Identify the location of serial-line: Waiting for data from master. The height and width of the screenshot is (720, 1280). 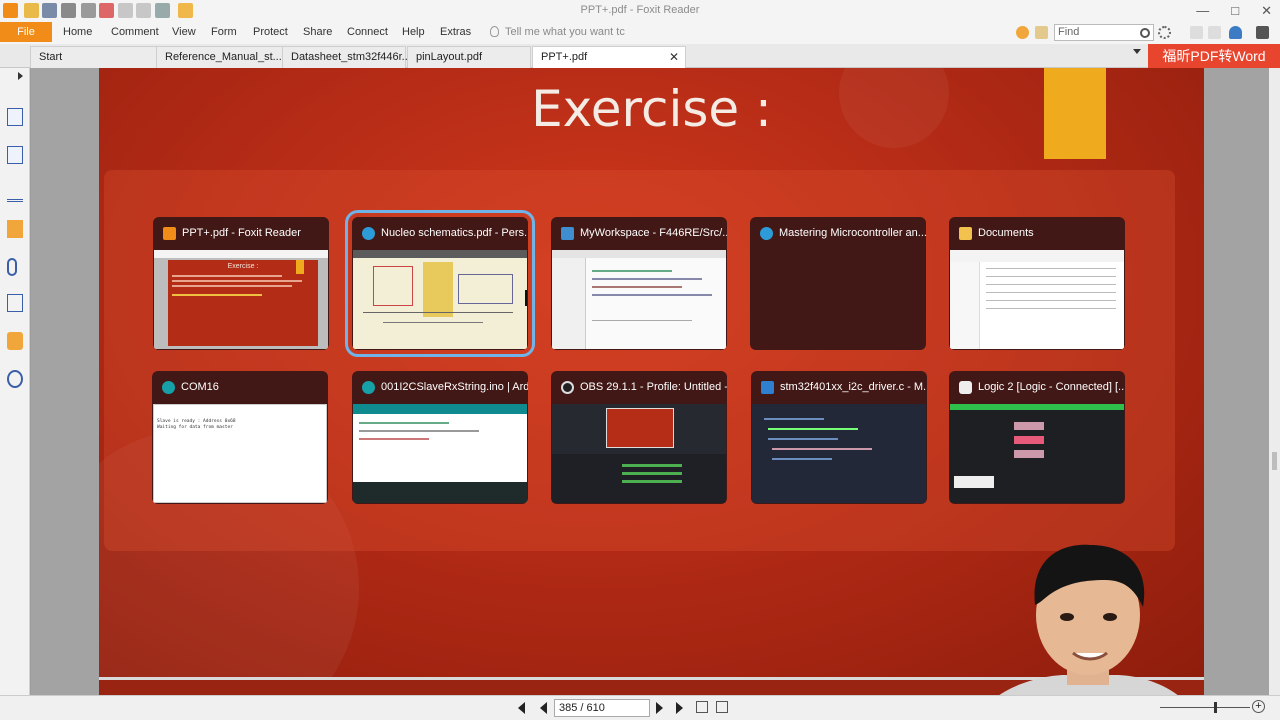
(195, 427).